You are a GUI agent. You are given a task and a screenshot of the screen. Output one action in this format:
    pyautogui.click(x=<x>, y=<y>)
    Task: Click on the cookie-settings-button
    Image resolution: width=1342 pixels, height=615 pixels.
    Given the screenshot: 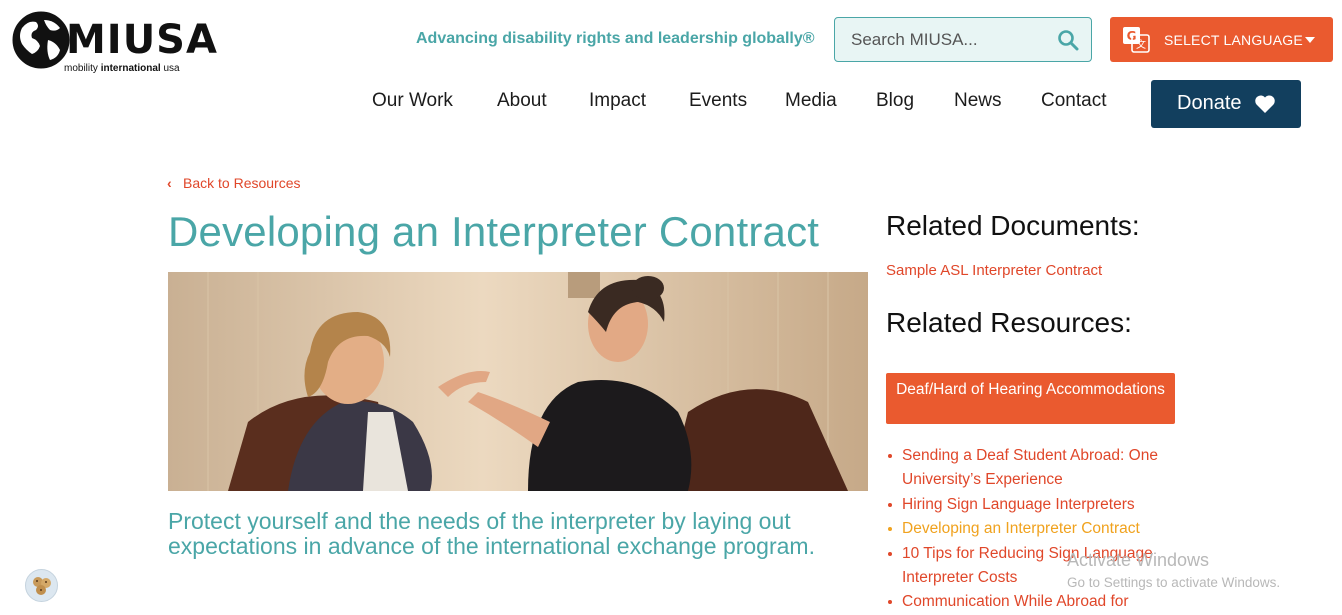 What is the action you would take?
    pyautogui.click(x=41, y=585)
    